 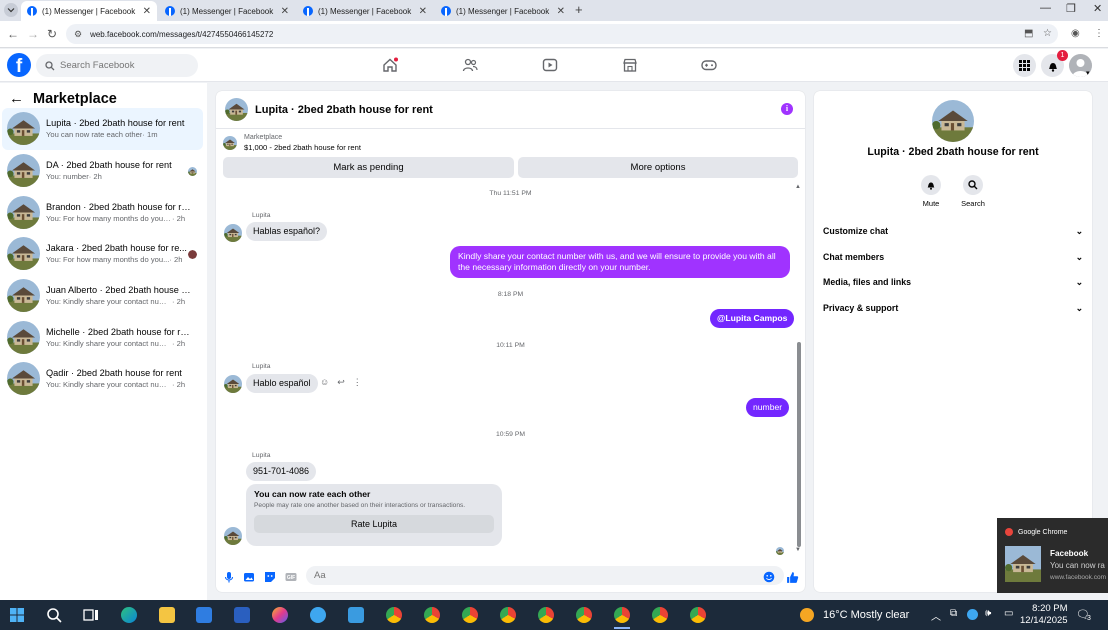 What do you see at coordinates (545, 575) in the screenshot?
I see `message-input` at bounding box center [545, 575].